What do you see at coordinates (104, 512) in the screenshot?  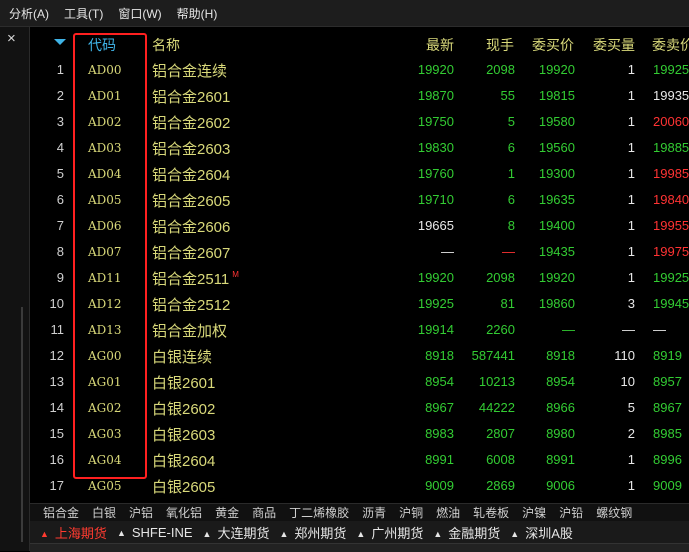 I see `category-tab: 白银` at bounding box center [104, 512].